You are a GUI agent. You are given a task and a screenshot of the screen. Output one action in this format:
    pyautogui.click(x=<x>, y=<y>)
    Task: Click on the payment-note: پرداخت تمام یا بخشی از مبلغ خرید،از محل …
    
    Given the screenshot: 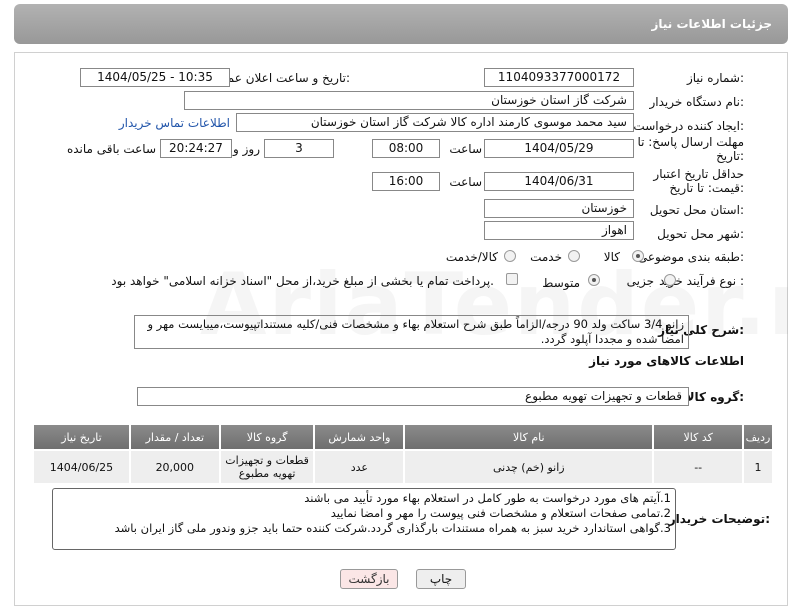 What is the action you would take?
    pyautogui.click(x=302, y=281)
    